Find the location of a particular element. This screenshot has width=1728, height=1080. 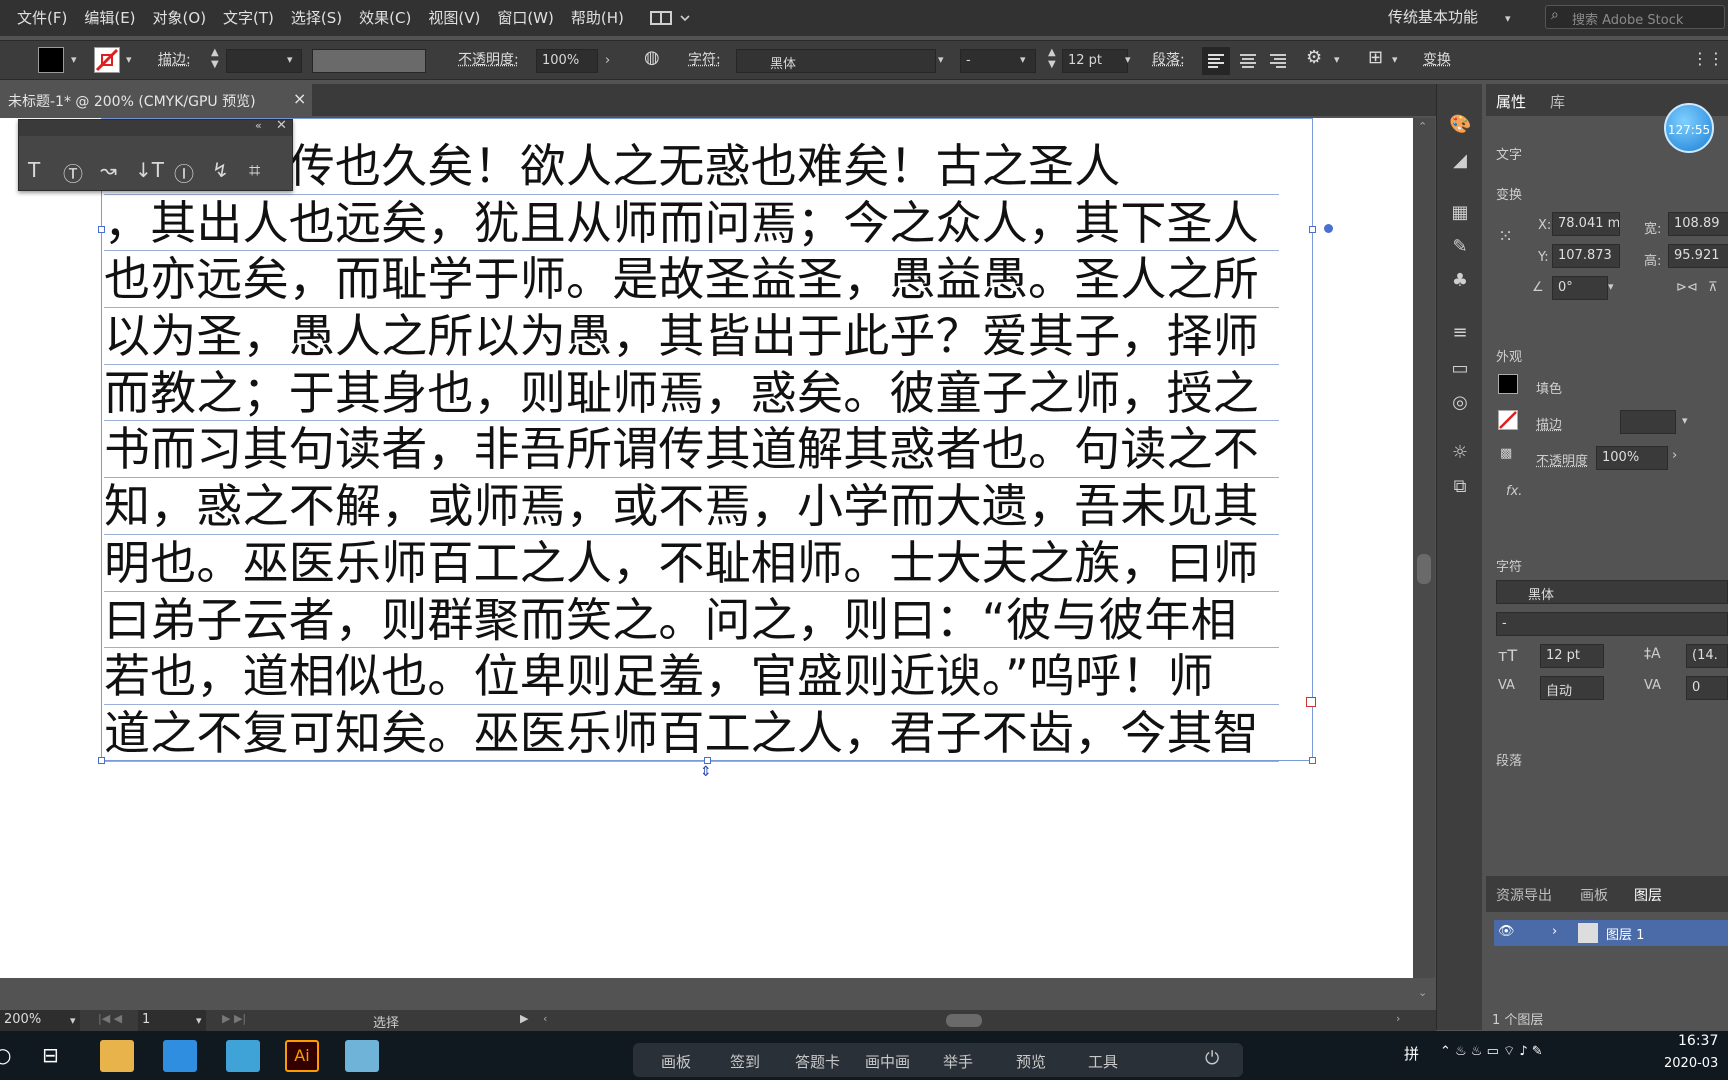

horizontal-scroll-thumb is located at coordinates (964, 1020).